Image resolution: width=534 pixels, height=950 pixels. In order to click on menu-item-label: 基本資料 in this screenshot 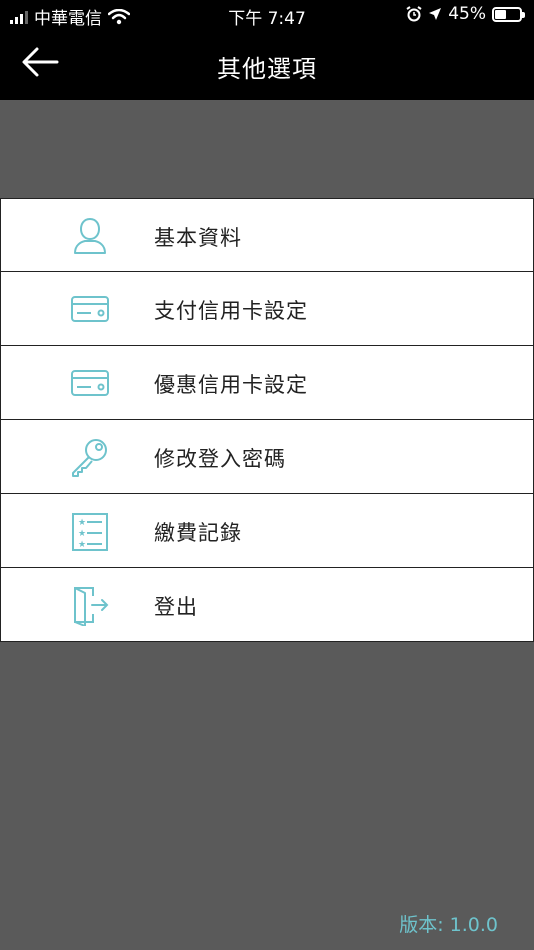, I will do `click(198, 238)`.